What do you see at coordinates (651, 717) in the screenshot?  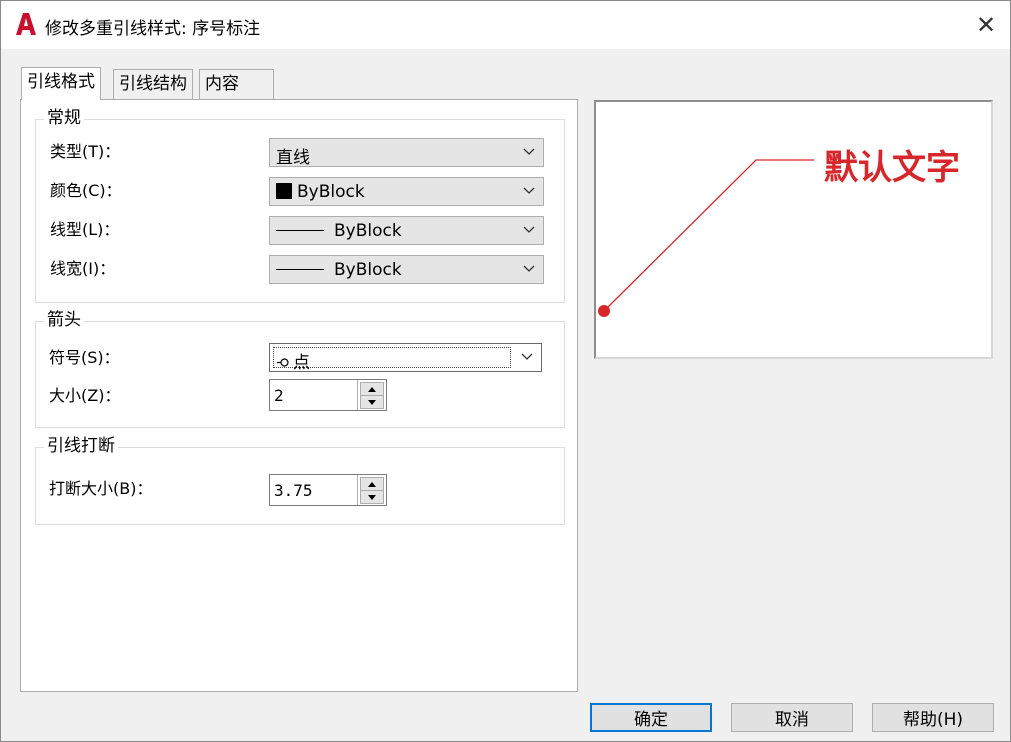 I see `ok-button: 确定` at bounding box center [651, 717].